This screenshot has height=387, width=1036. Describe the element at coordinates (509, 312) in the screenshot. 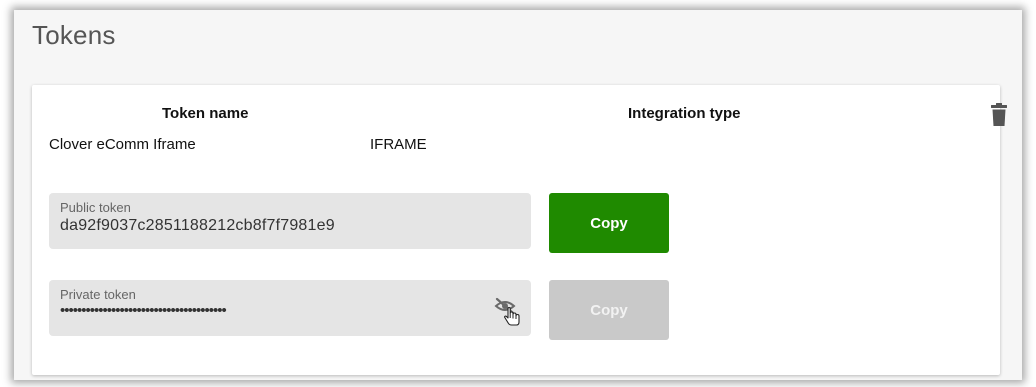

I see `eye-off-icon` at that location.